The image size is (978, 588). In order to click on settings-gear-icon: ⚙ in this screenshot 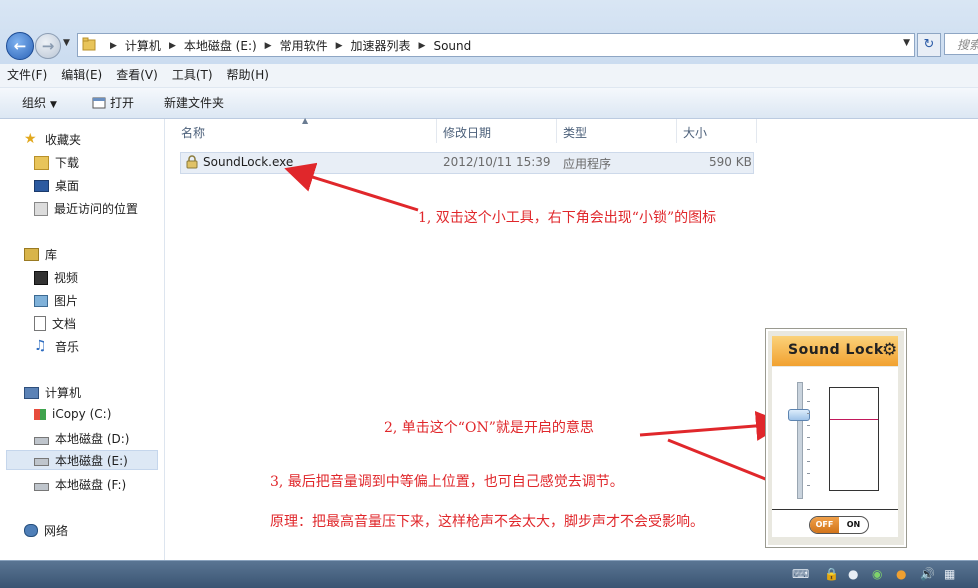, I will do `click(889, 350)`.